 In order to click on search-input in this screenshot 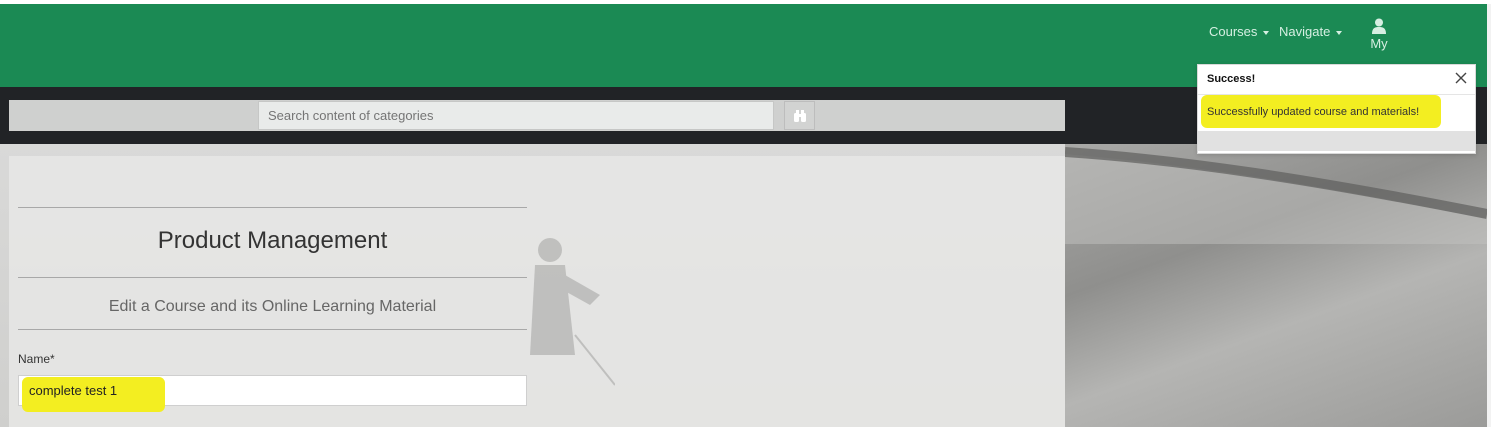, I will do `click(516, 115)`.